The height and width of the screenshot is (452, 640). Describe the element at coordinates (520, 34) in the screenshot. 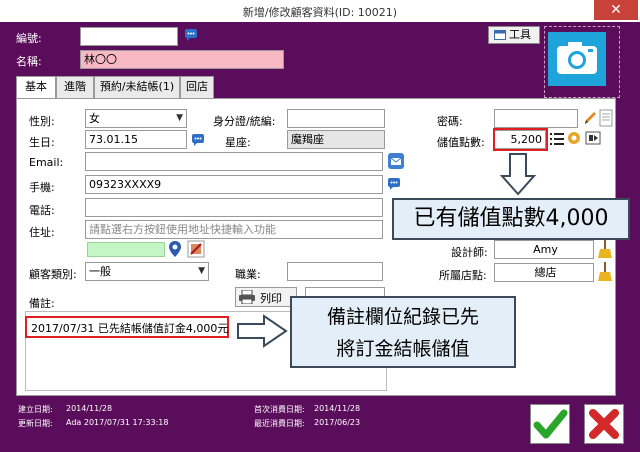

I see `tools-label: 工具` at that location.